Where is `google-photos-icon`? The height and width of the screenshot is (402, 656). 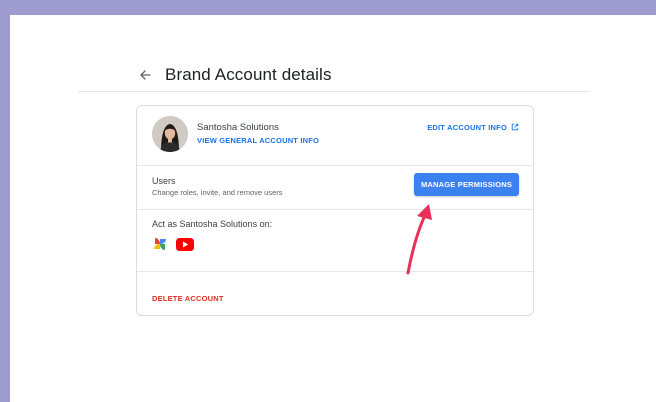 google-photos-icon is located at coordinates (160, 246).